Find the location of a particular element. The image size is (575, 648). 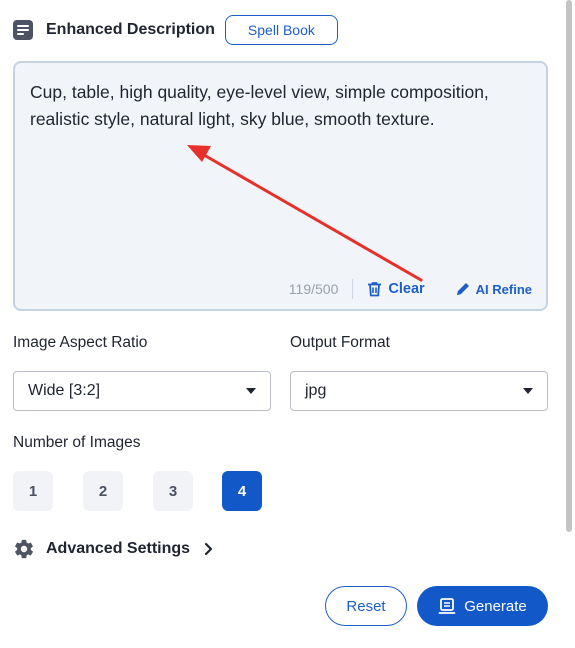

divider is located at coordinates (353, 289).